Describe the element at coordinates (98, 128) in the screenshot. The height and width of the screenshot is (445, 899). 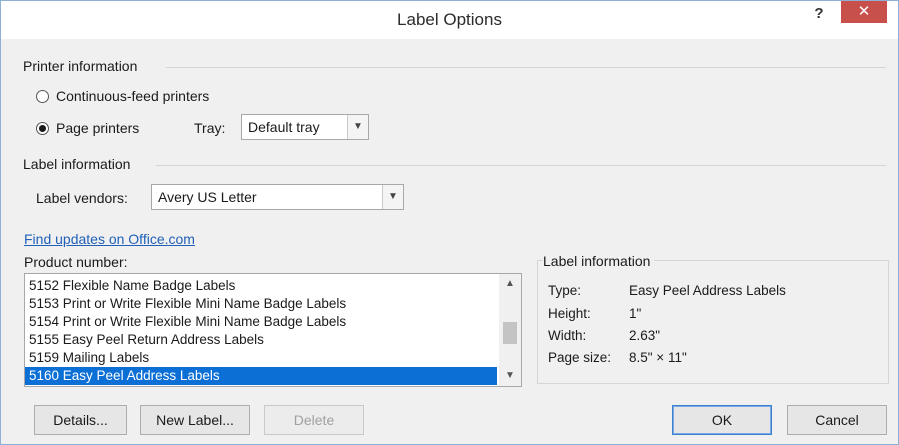
I see `page-printers-label: Page printers` at that location.